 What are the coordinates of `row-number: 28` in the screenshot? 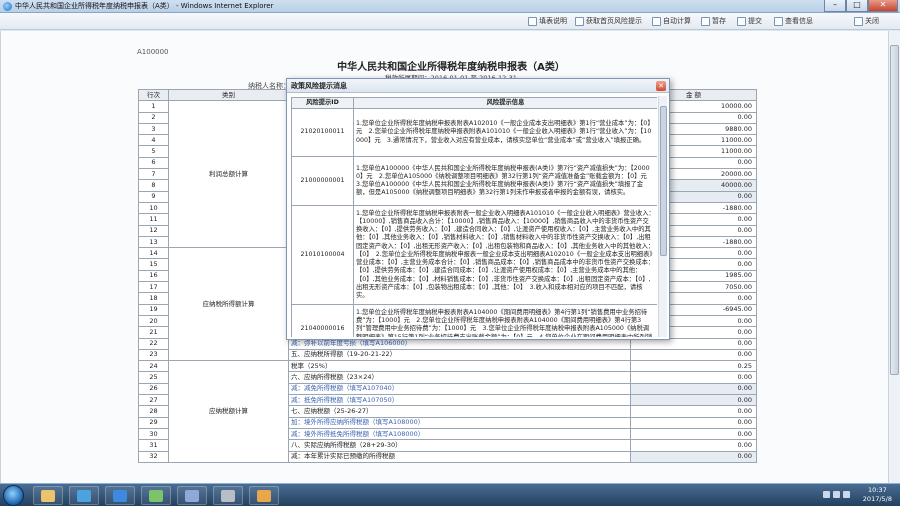 It's located at (153, 411).